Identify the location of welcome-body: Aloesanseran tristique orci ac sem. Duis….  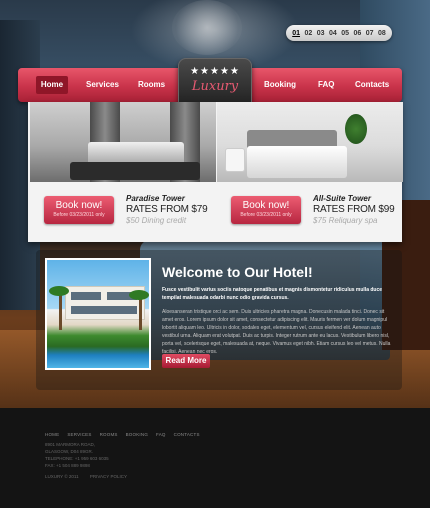
(276, 332).